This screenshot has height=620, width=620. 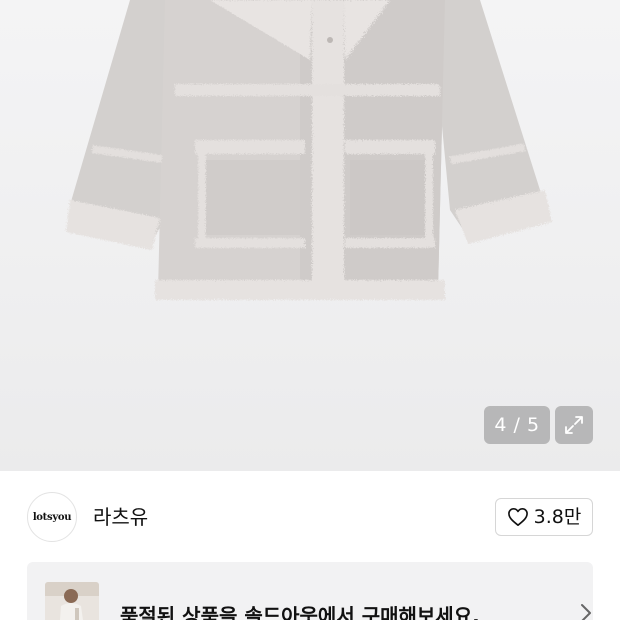 I want to click on shop-avatar: lotsyou, so click(x=52, y=517).